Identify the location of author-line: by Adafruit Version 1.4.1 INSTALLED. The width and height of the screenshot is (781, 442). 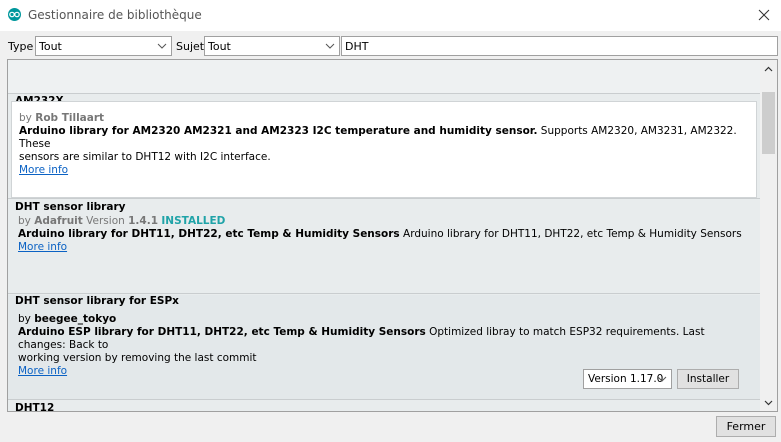
(122, 221).